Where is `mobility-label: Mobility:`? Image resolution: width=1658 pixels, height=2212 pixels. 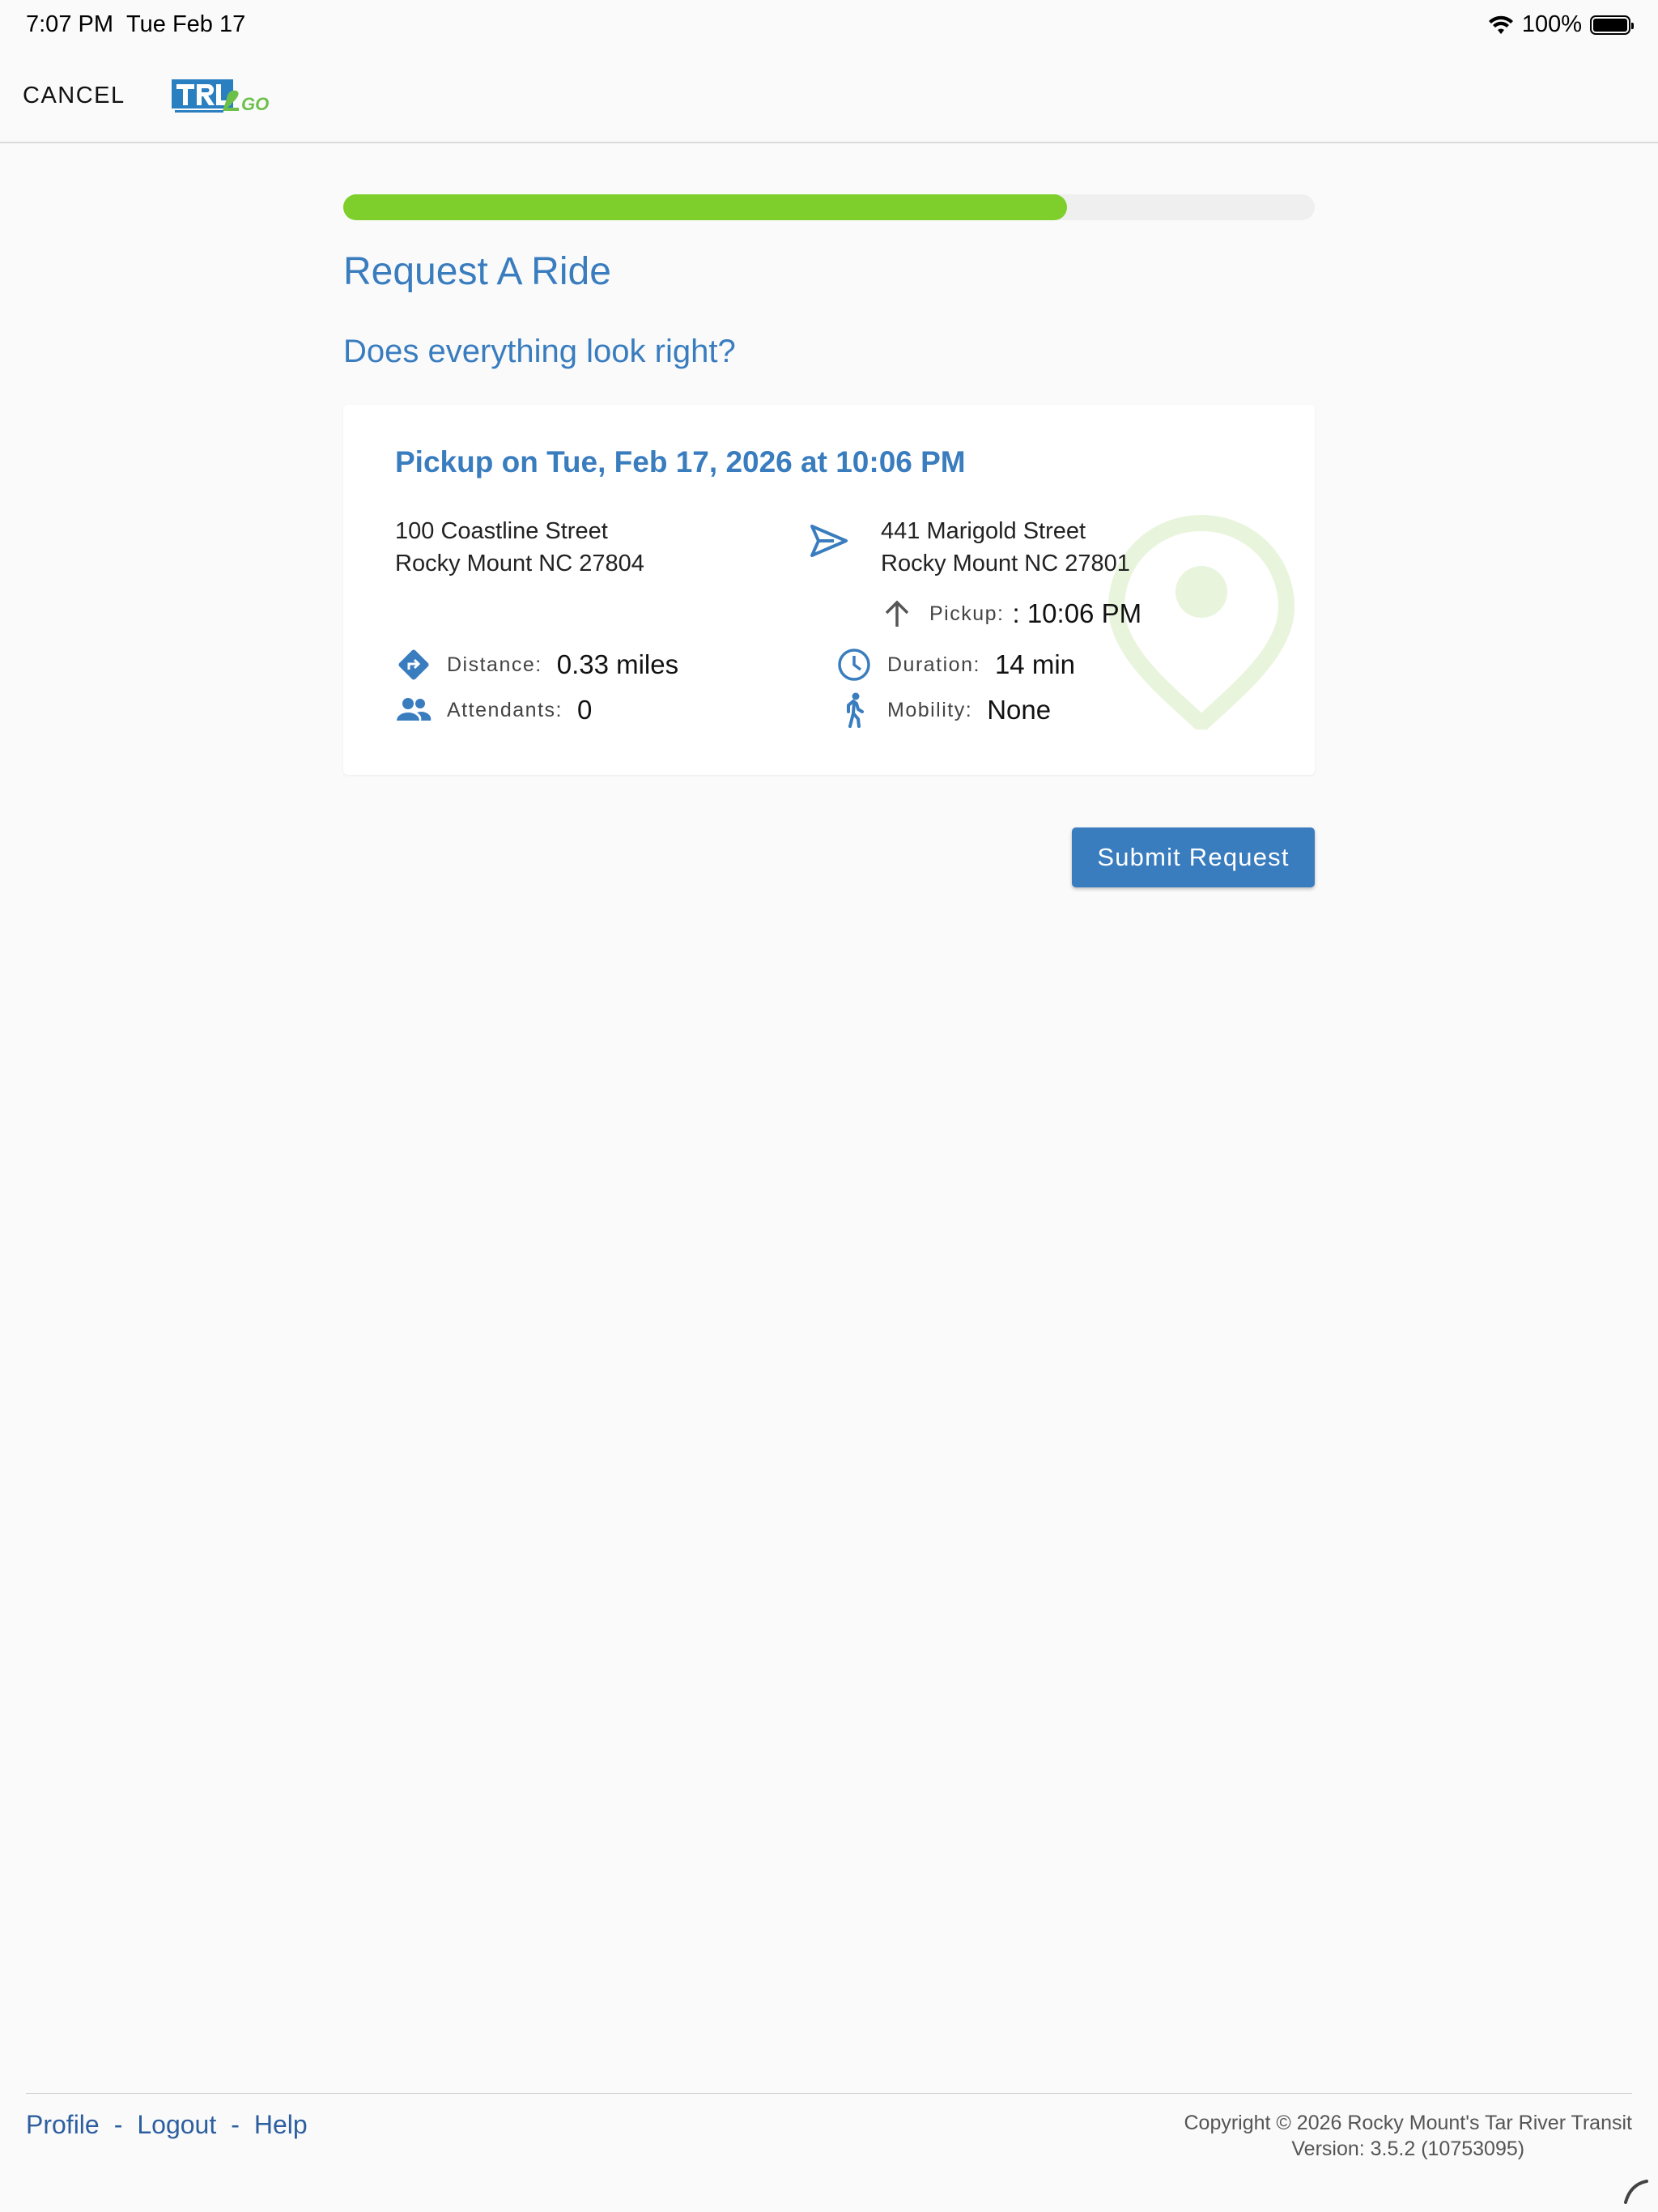 mobility-label: Mobility: is located at coordinates (930, 710).